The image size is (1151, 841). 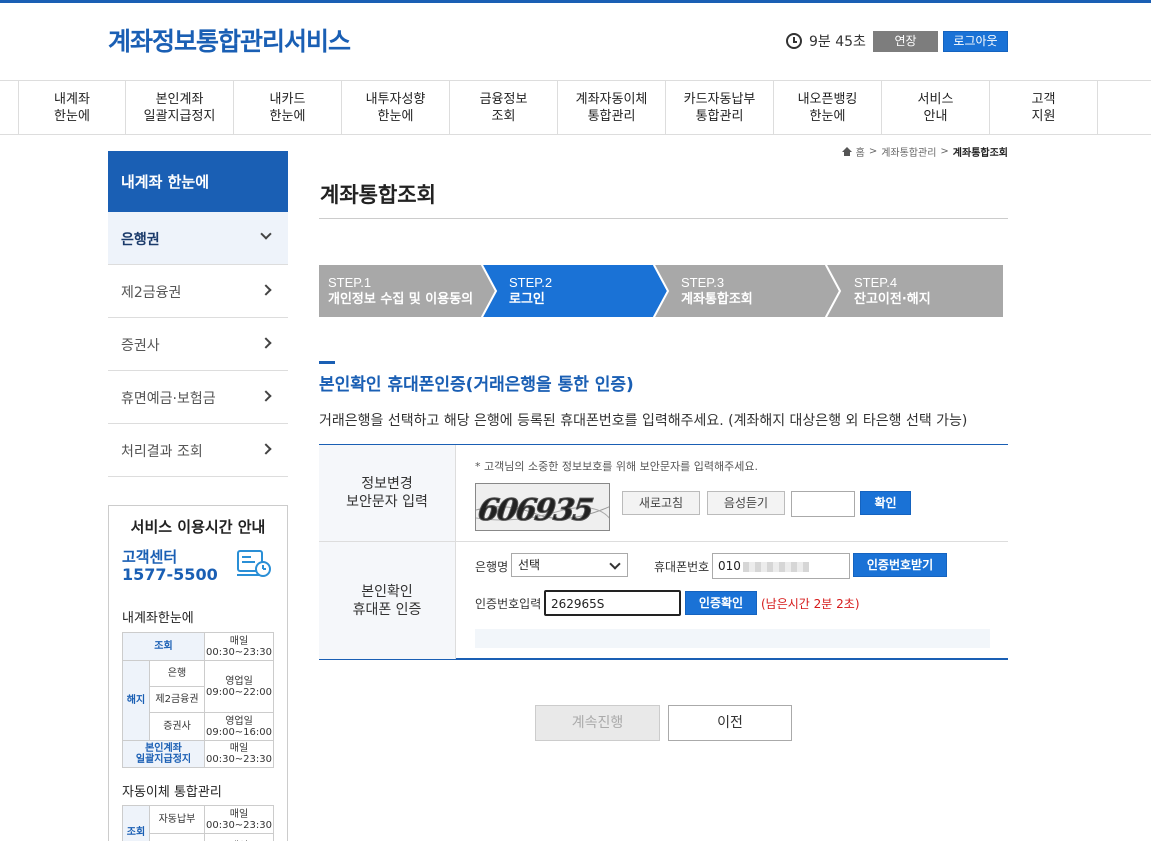 What do you see at coordinates (266, 234) in the screenshot?
I see `chevron-down-icon` at bounding box center [266, 234].